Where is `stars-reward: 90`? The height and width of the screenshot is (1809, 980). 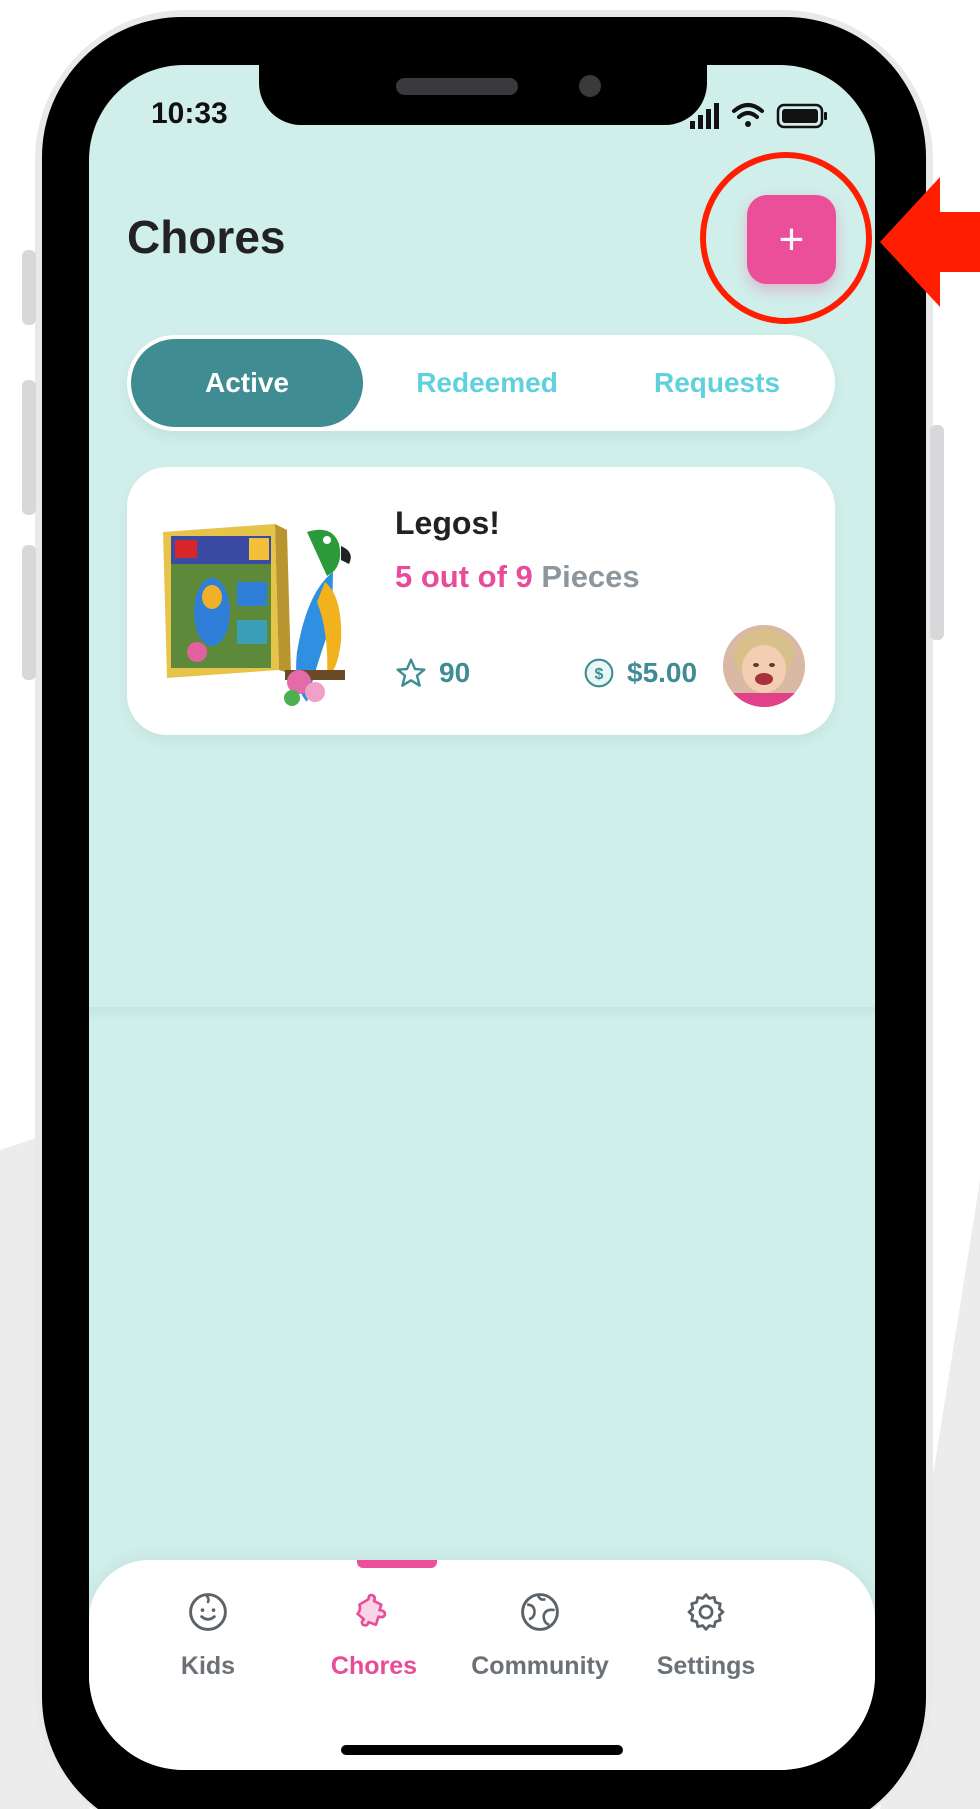
stars-reward: 90 is located at coordinates (432, 673).